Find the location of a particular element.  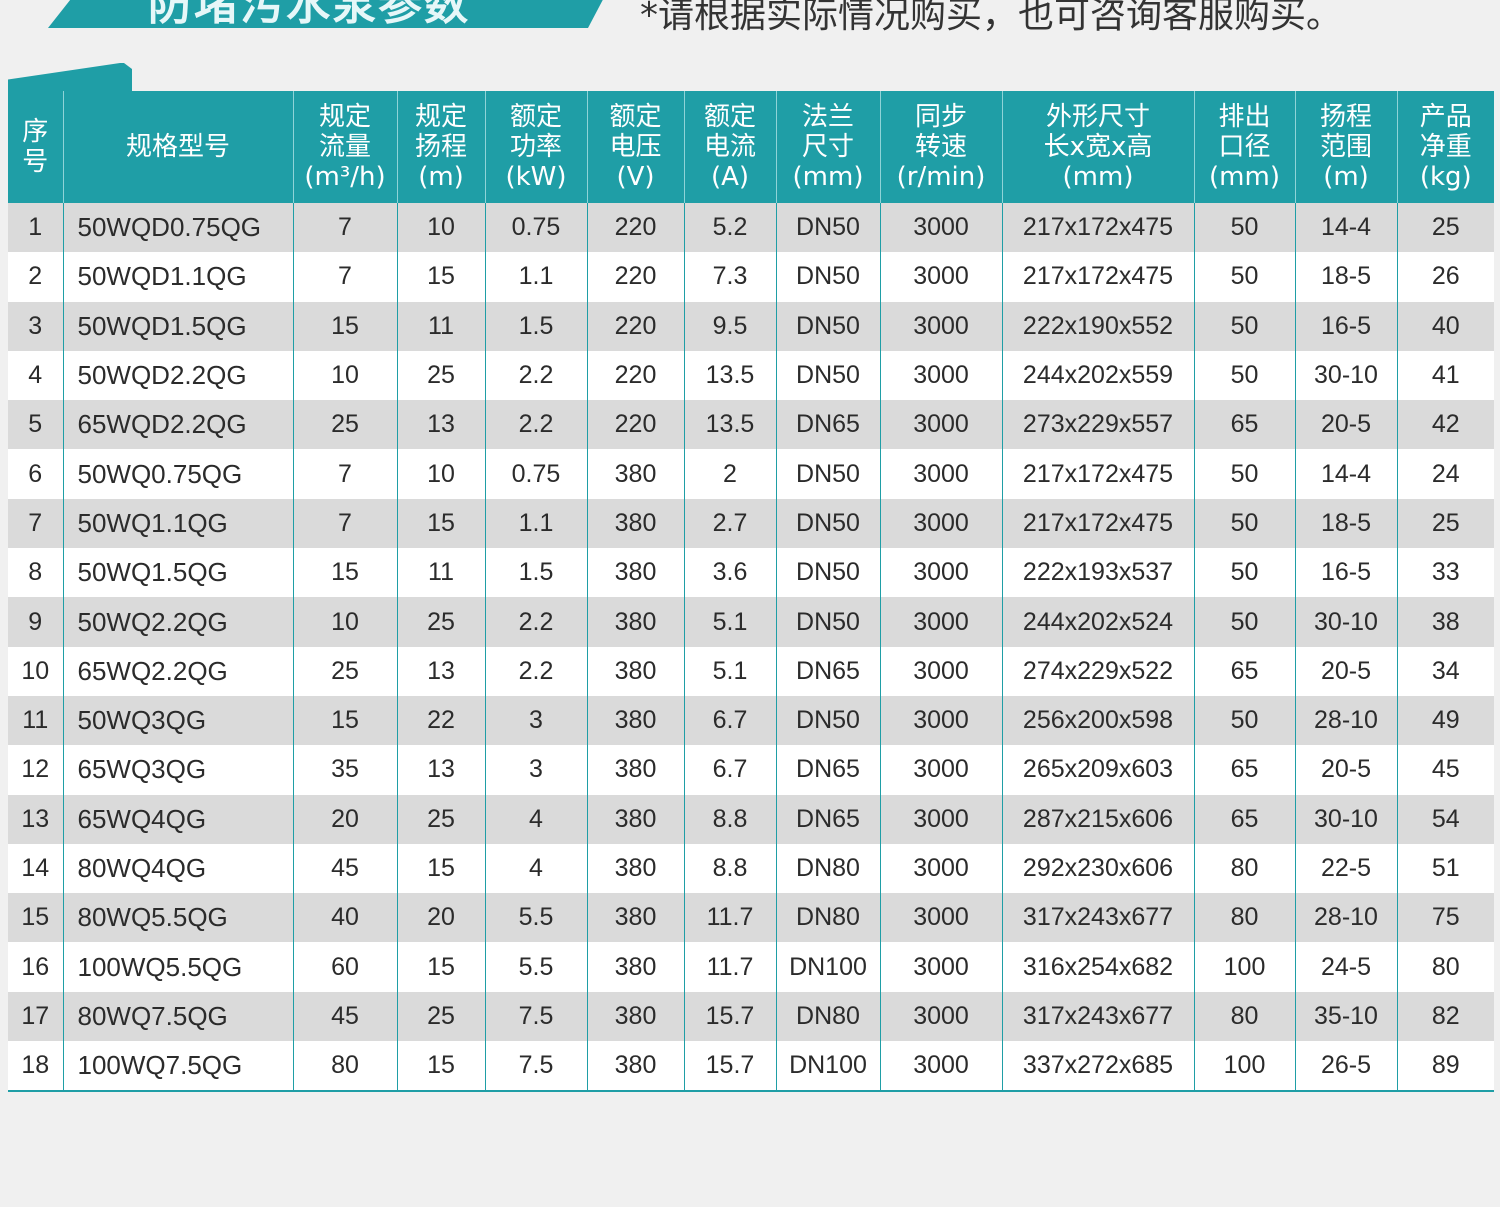

table-cell: 273x229x557 is located at coordinates (1098, 425).